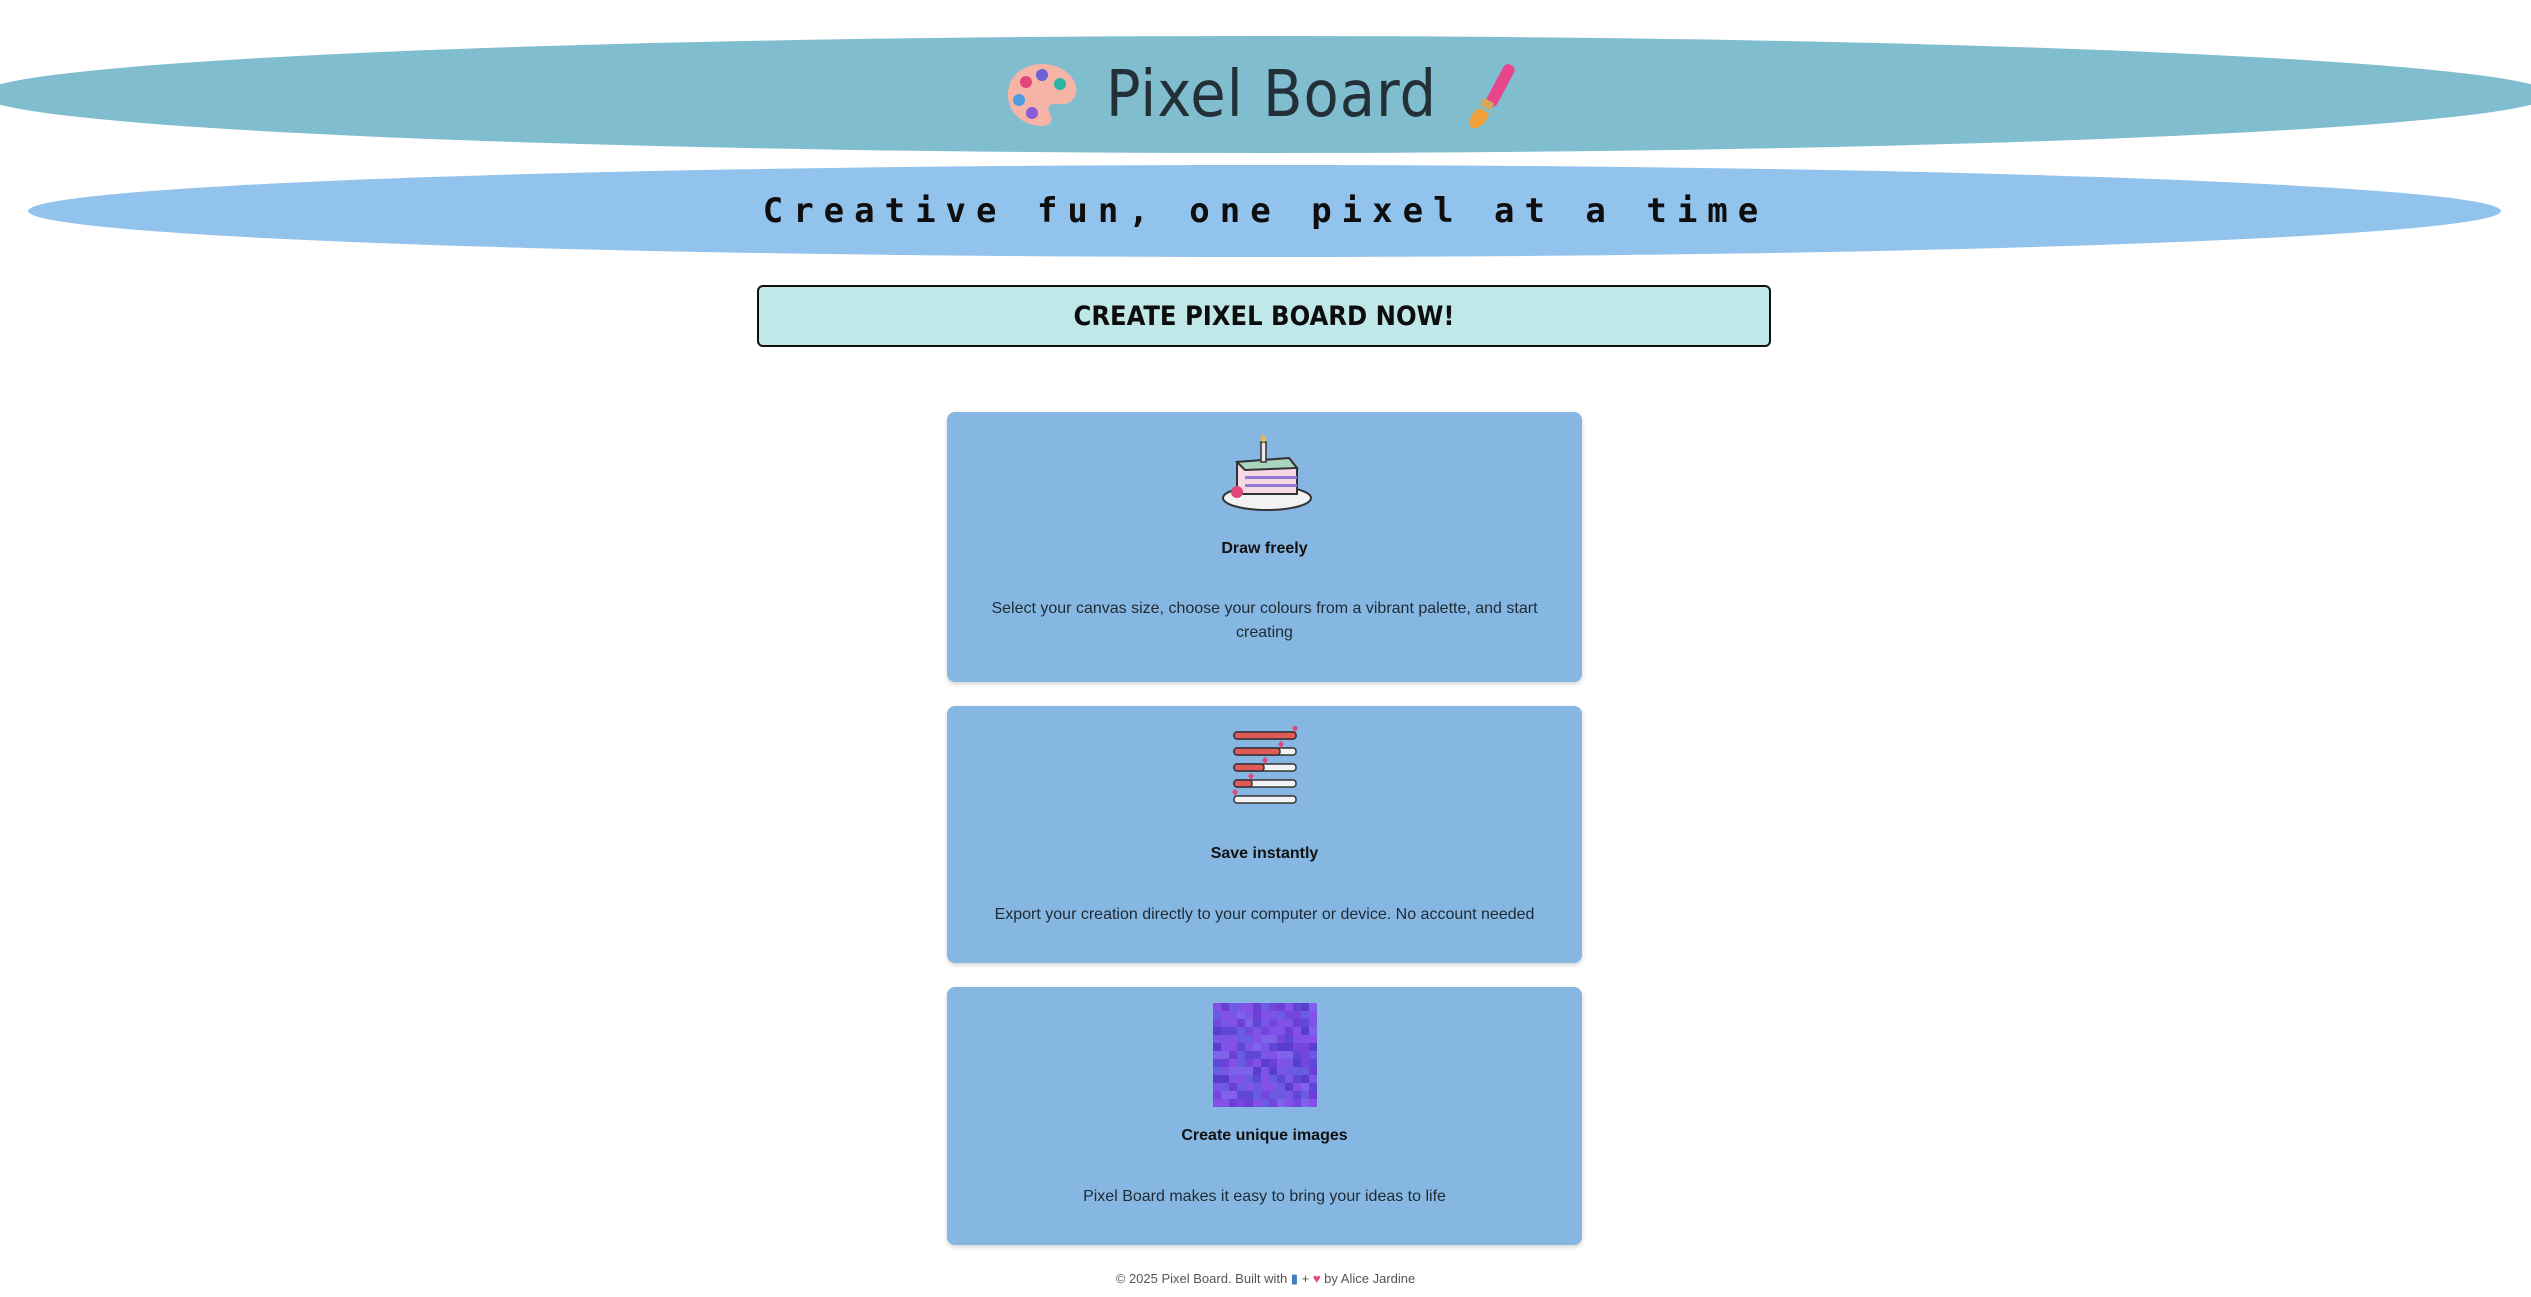 The image size is (2531, 1297). Describe the element at coordinates (1495, 95) in the screenshot. I see `paintbrush-icon` at that location.